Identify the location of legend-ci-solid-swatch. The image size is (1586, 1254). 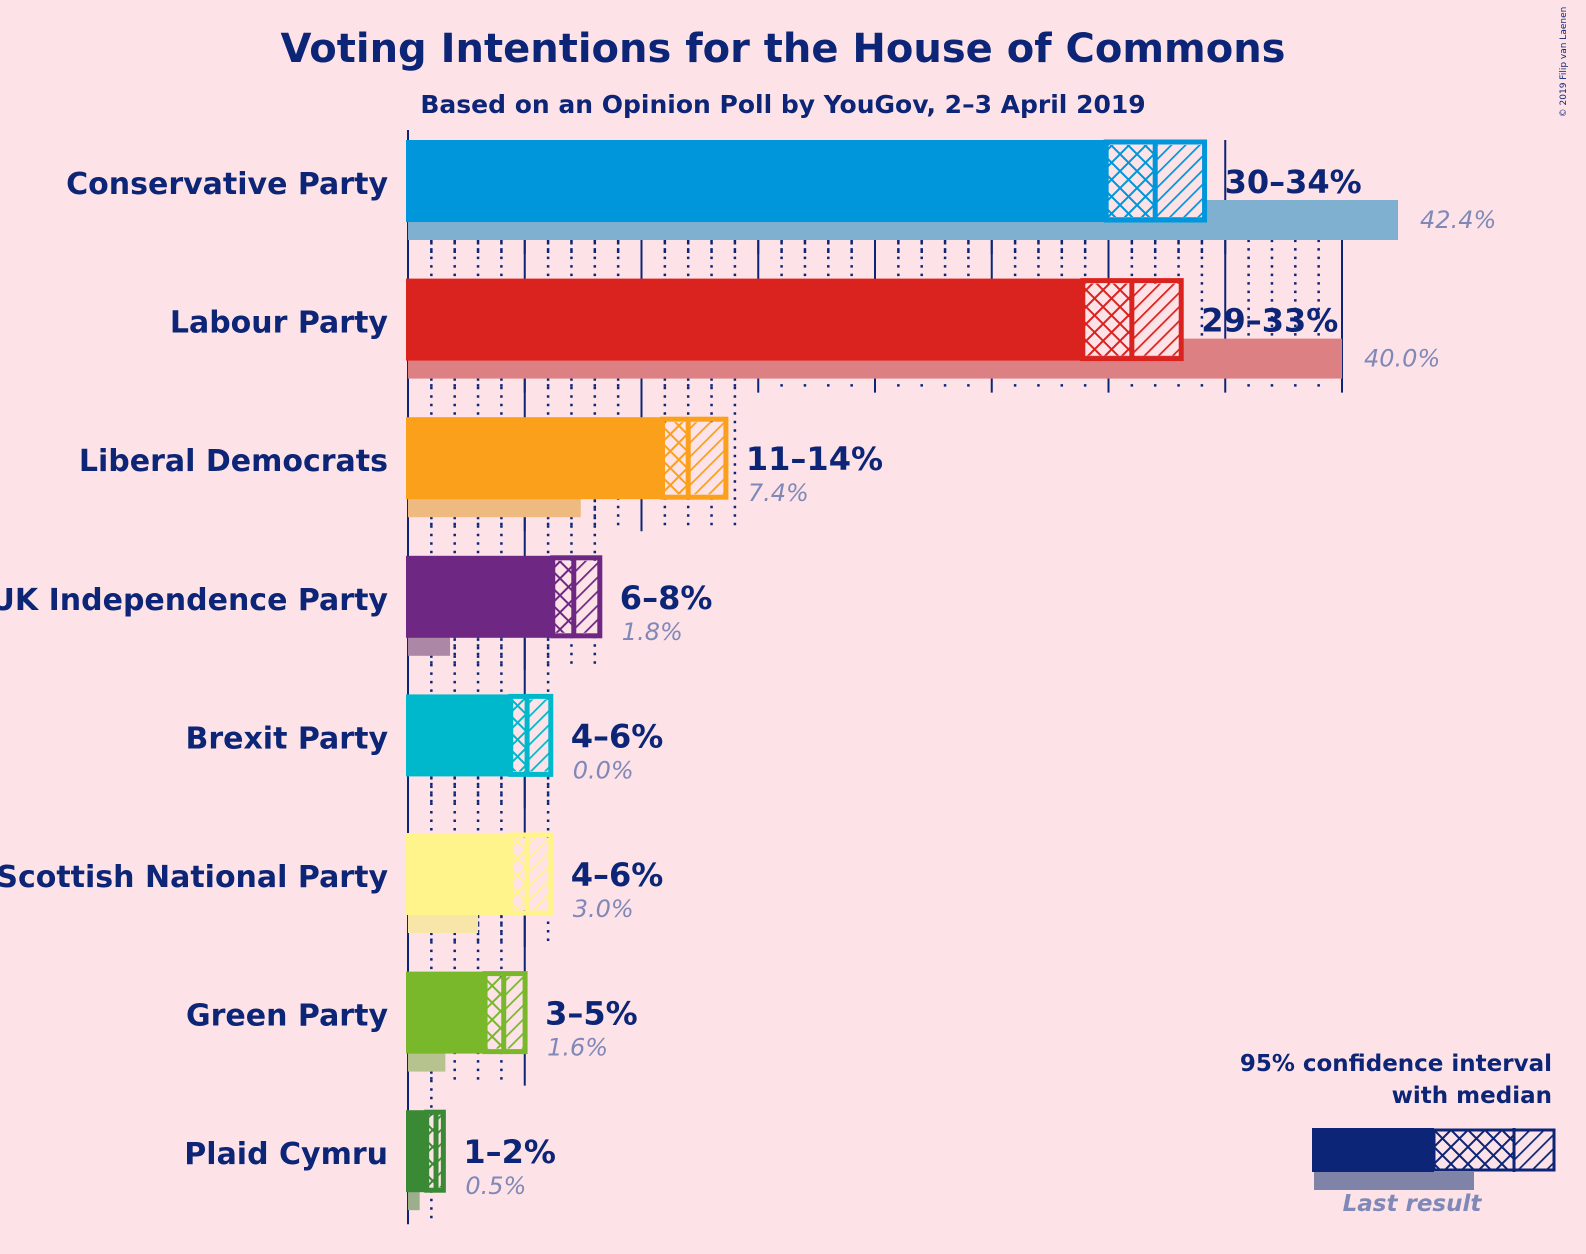
(1373, 1150).